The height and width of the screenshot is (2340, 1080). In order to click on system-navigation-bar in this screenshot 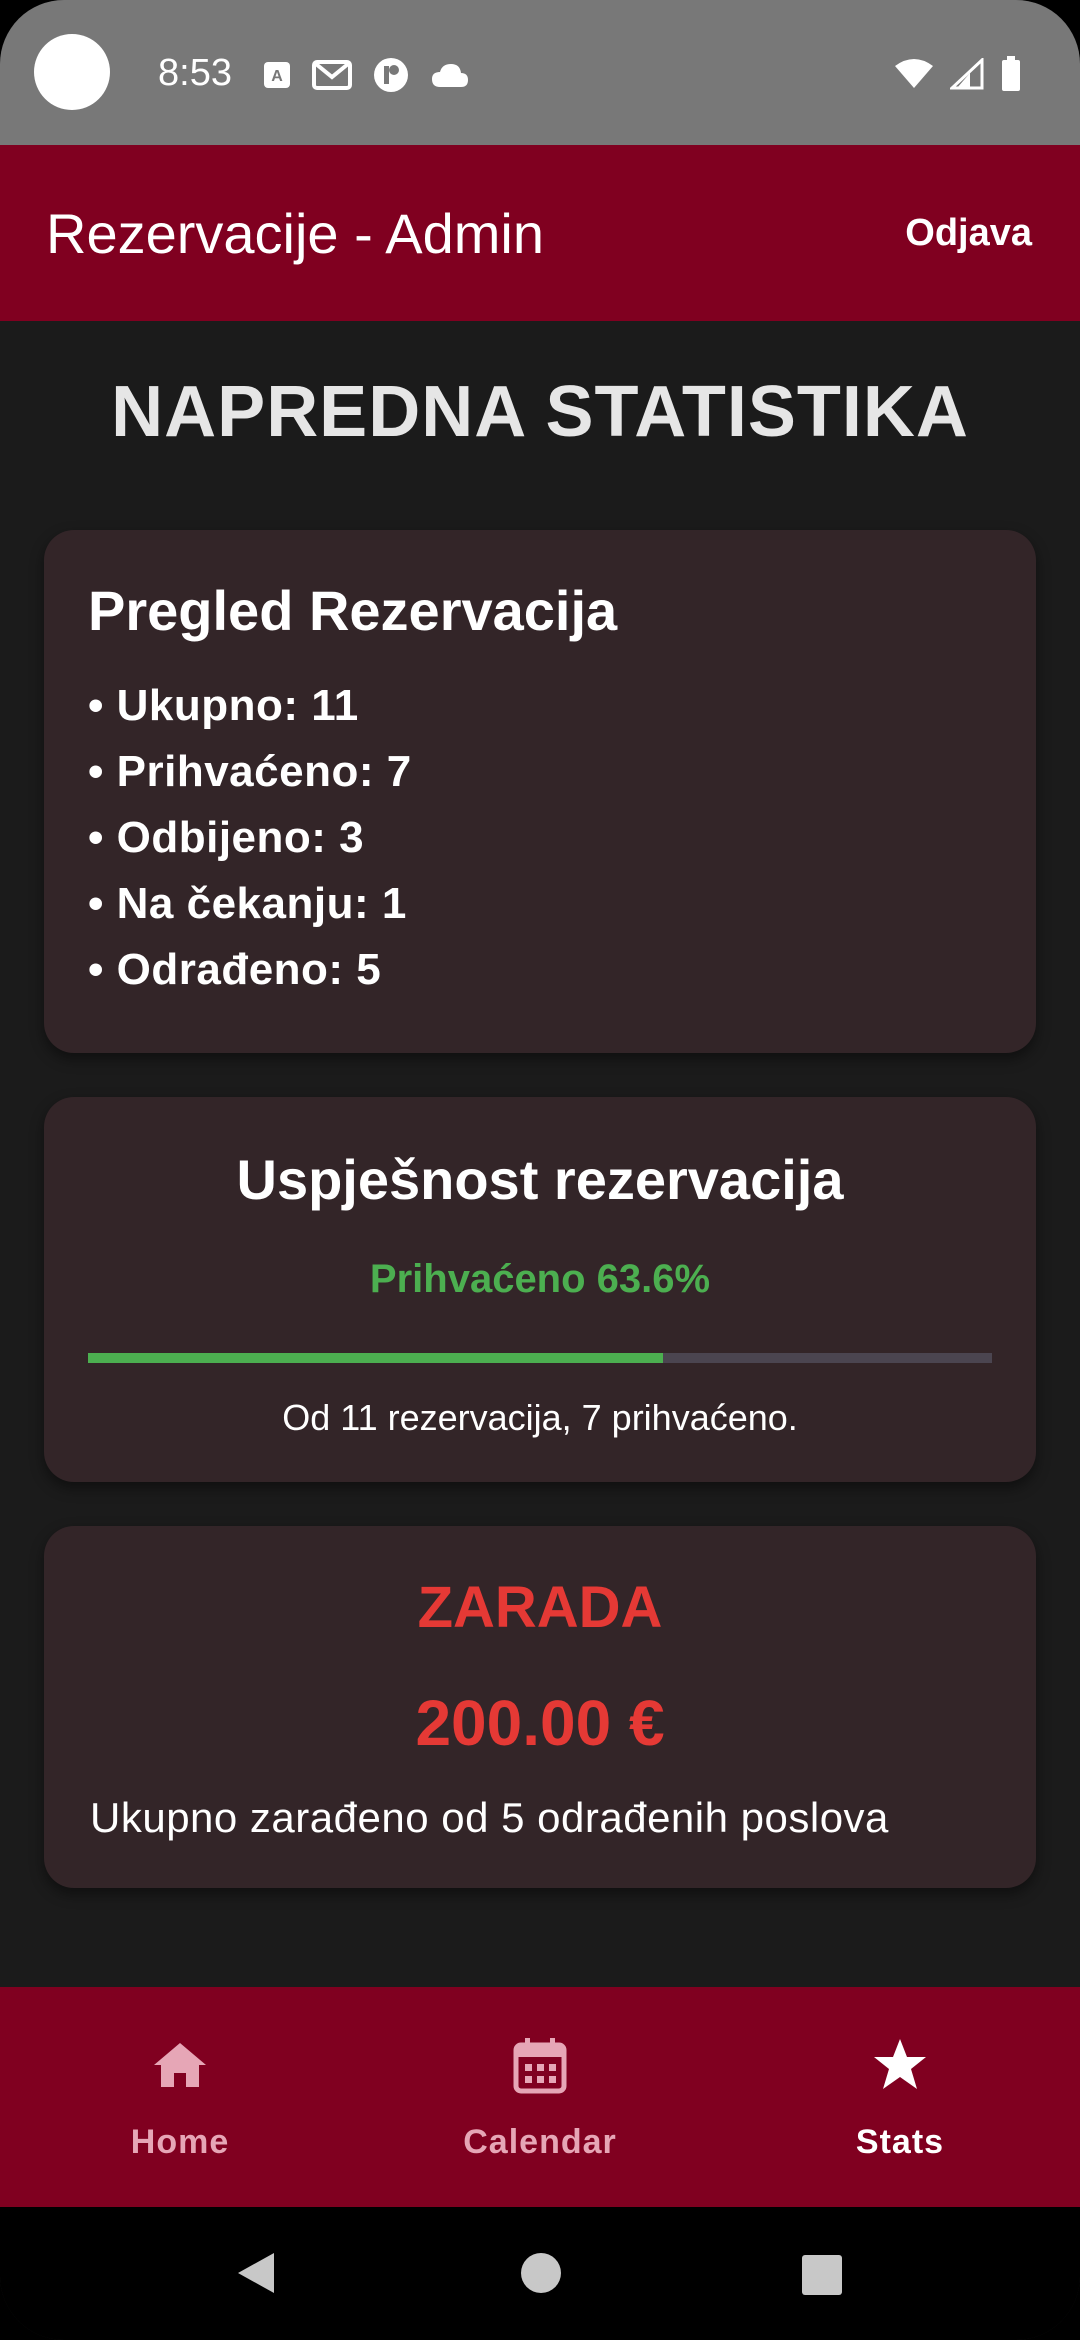, I will do `click(540, 2273)`.